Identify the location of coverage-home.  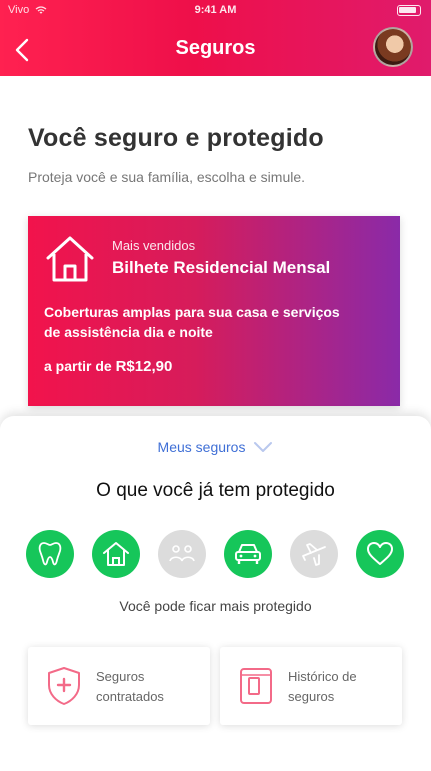
(116, 554).